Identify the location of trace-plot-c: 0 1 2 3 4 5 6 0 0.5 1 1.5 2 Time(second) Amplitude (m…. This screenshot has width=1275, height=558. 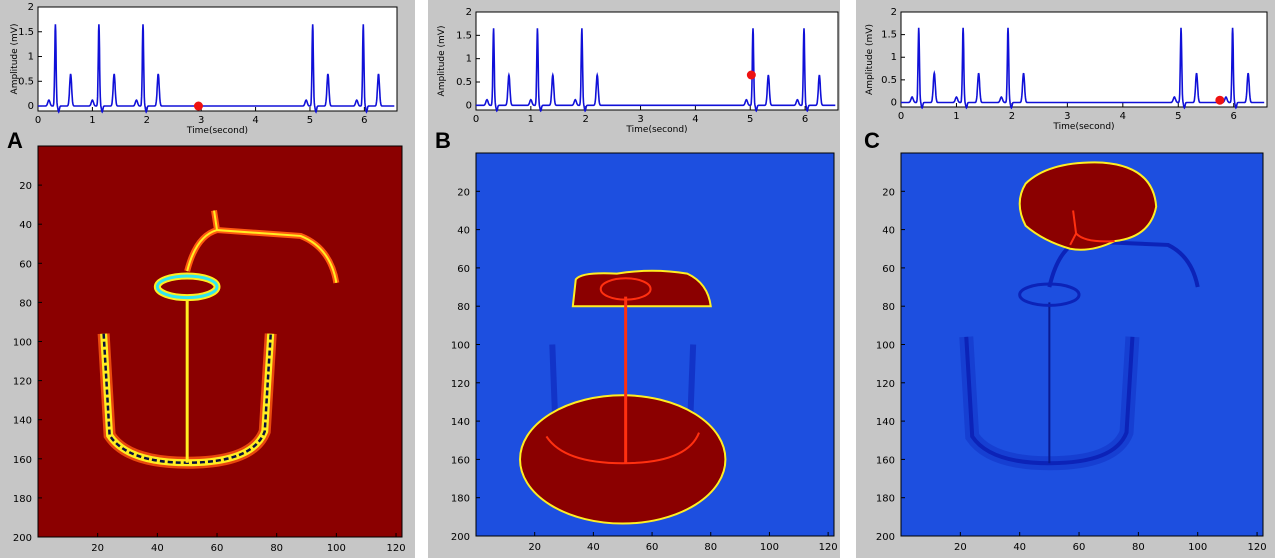
(1066, 69).